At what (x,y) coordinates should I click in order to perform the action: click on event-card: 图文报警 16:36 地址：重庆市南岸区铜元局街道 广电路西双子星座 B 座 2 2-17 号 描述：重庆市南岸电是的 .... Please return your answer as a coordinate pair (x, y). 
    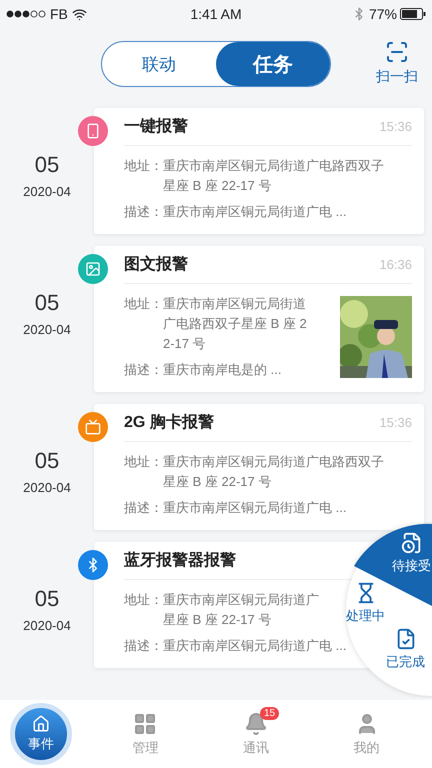
    Looking at the image, I should click on (259, 319).